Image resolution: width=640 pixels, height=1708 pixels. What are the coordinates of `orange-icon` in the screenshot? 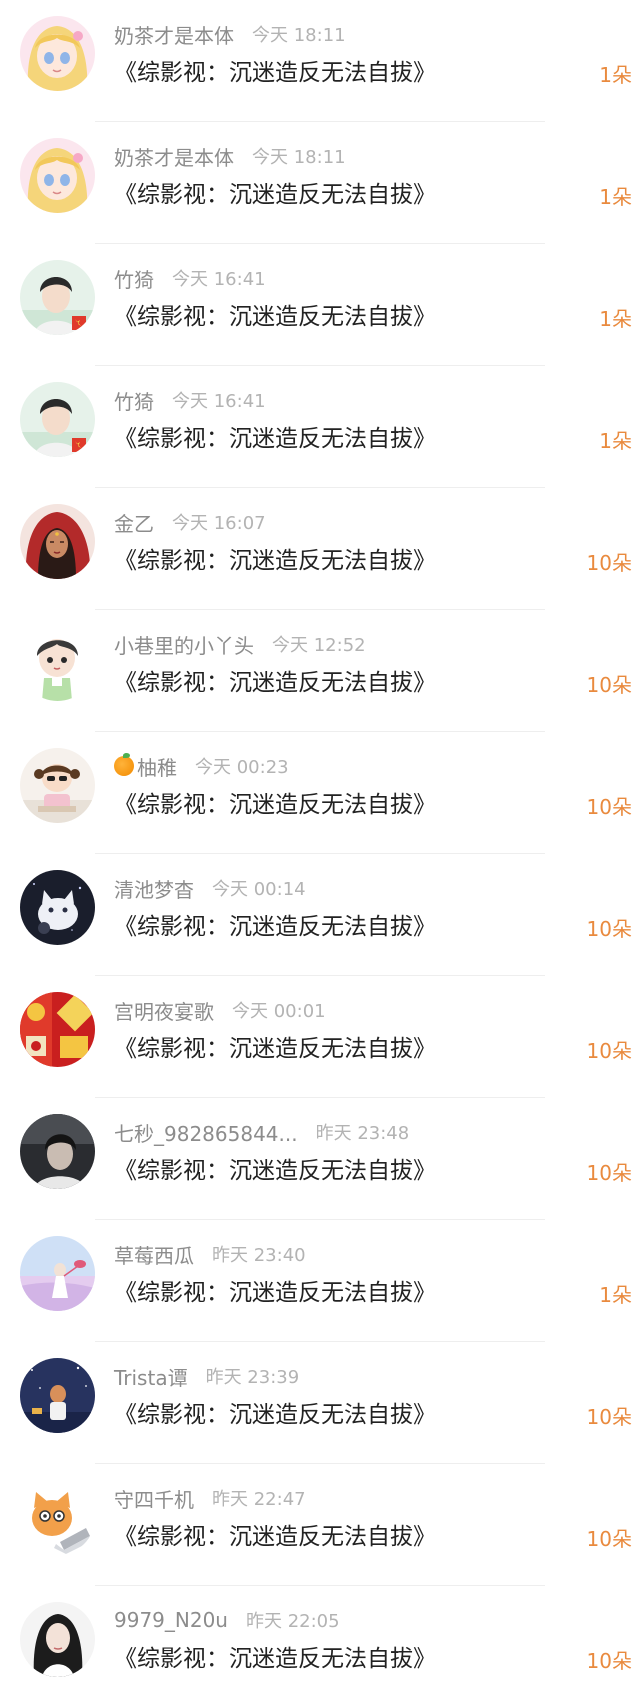 It's located at (124, 764).